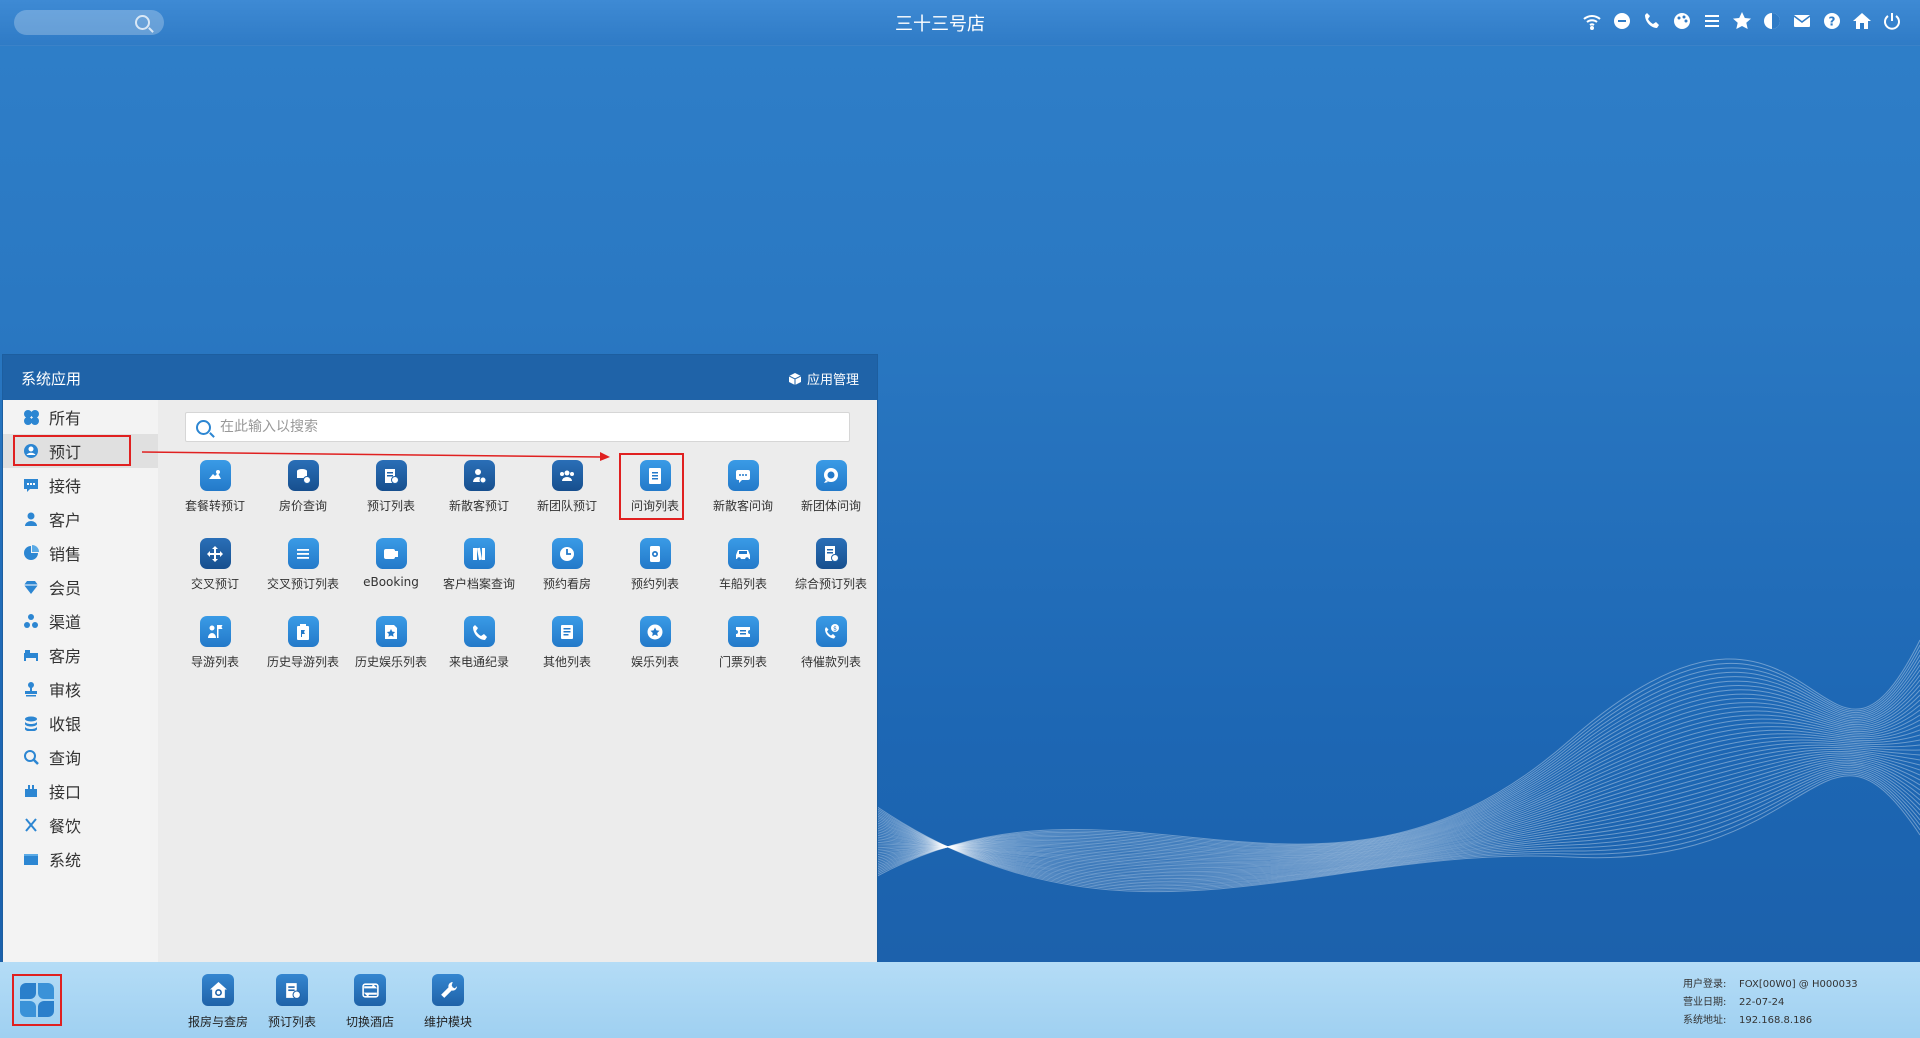 The width and height of the screenshot is (1920, 1038). I want to click on app-tile: 预约看房, so click(567, 573).